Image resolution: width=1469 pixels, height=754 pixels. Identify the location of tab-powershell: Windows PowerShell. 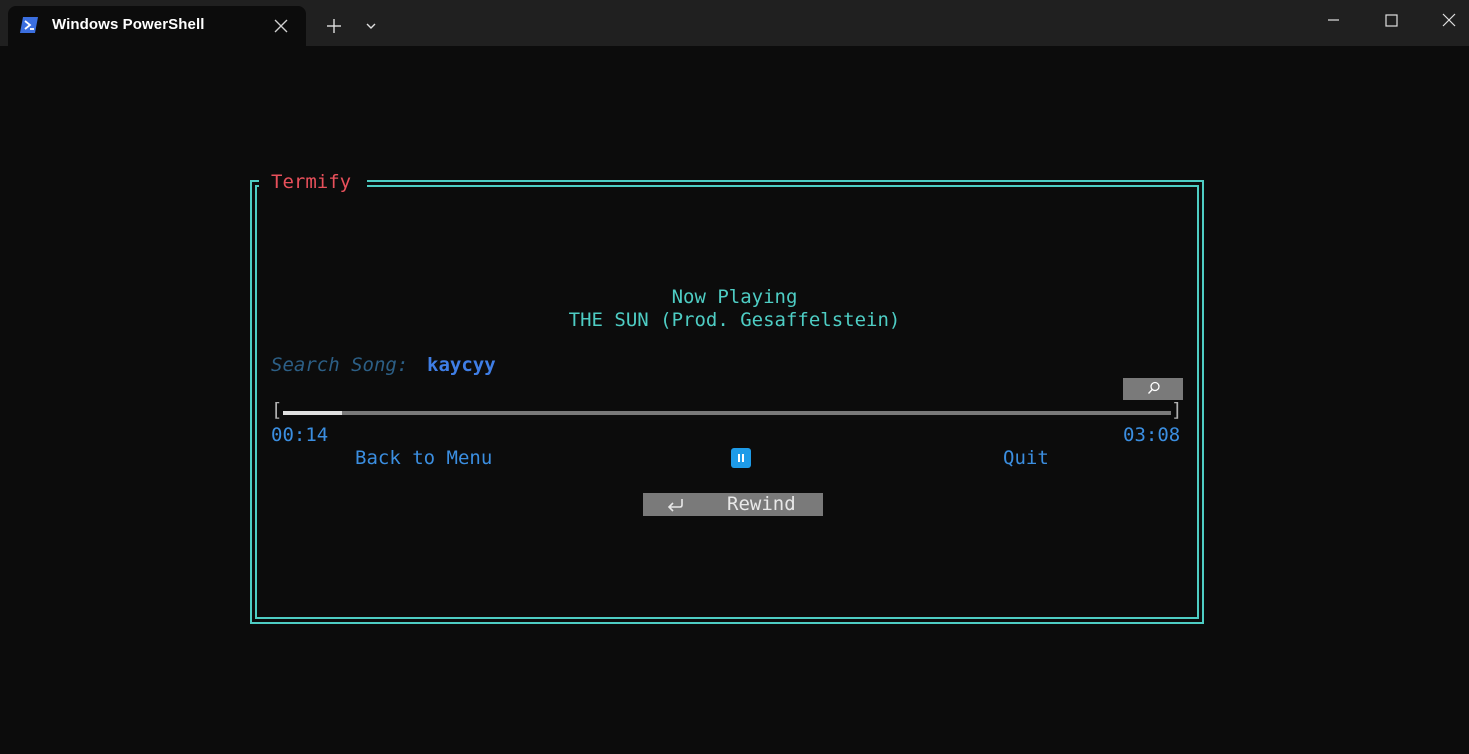
(157, 26).